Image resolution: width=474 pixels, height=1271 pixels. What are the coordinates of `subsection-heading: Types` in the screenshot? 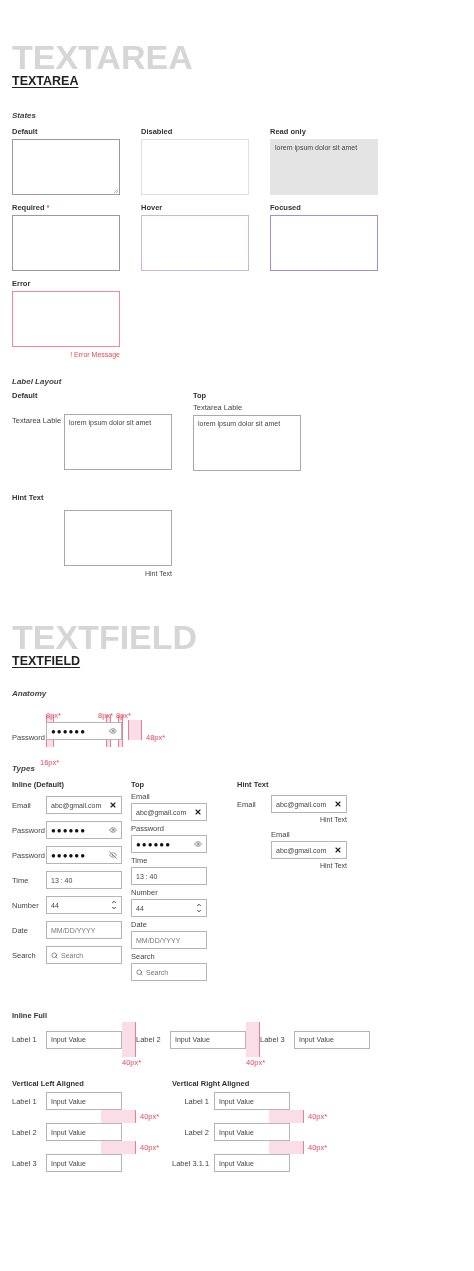 It's located at (24, 769).